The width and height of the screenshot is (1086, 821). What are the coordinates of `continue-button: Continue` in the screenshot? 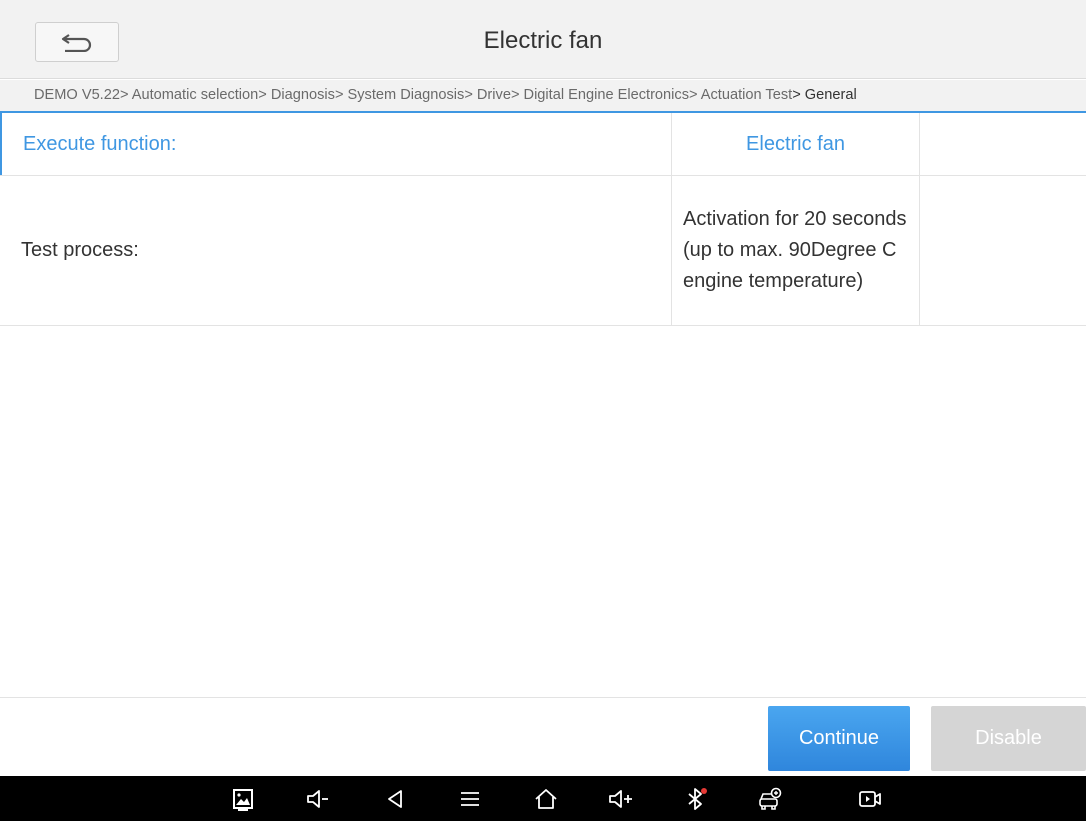 It's located at (839, 738).